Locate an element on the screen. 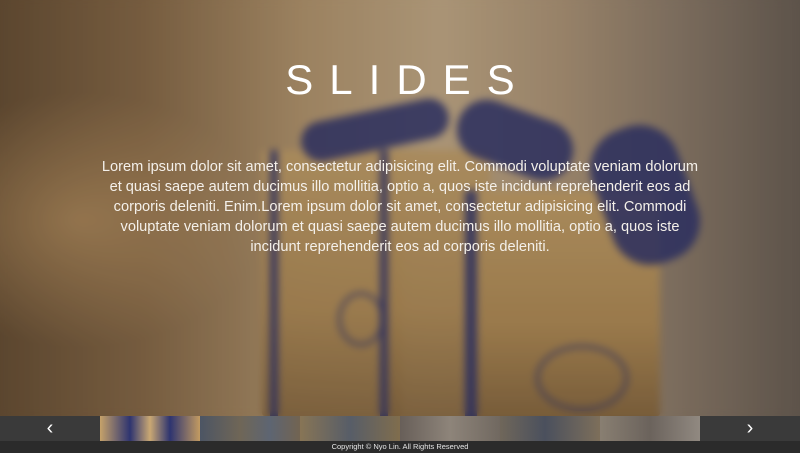 The image size is (800, 453). chevron-left-icon: ‹ is located at coordinates (50, 428).